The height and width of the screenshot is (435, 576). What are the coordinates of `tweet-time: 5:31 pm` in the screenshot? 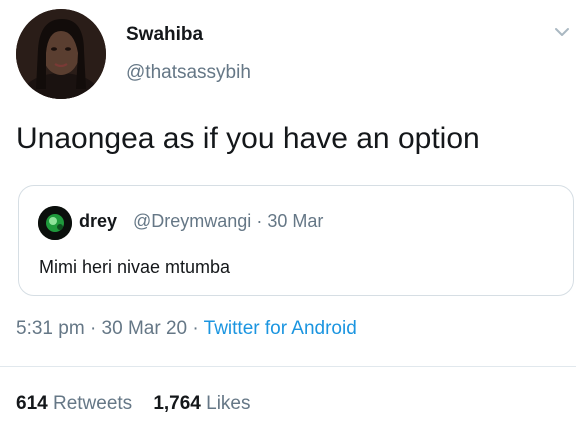 It's located at (50, 328).